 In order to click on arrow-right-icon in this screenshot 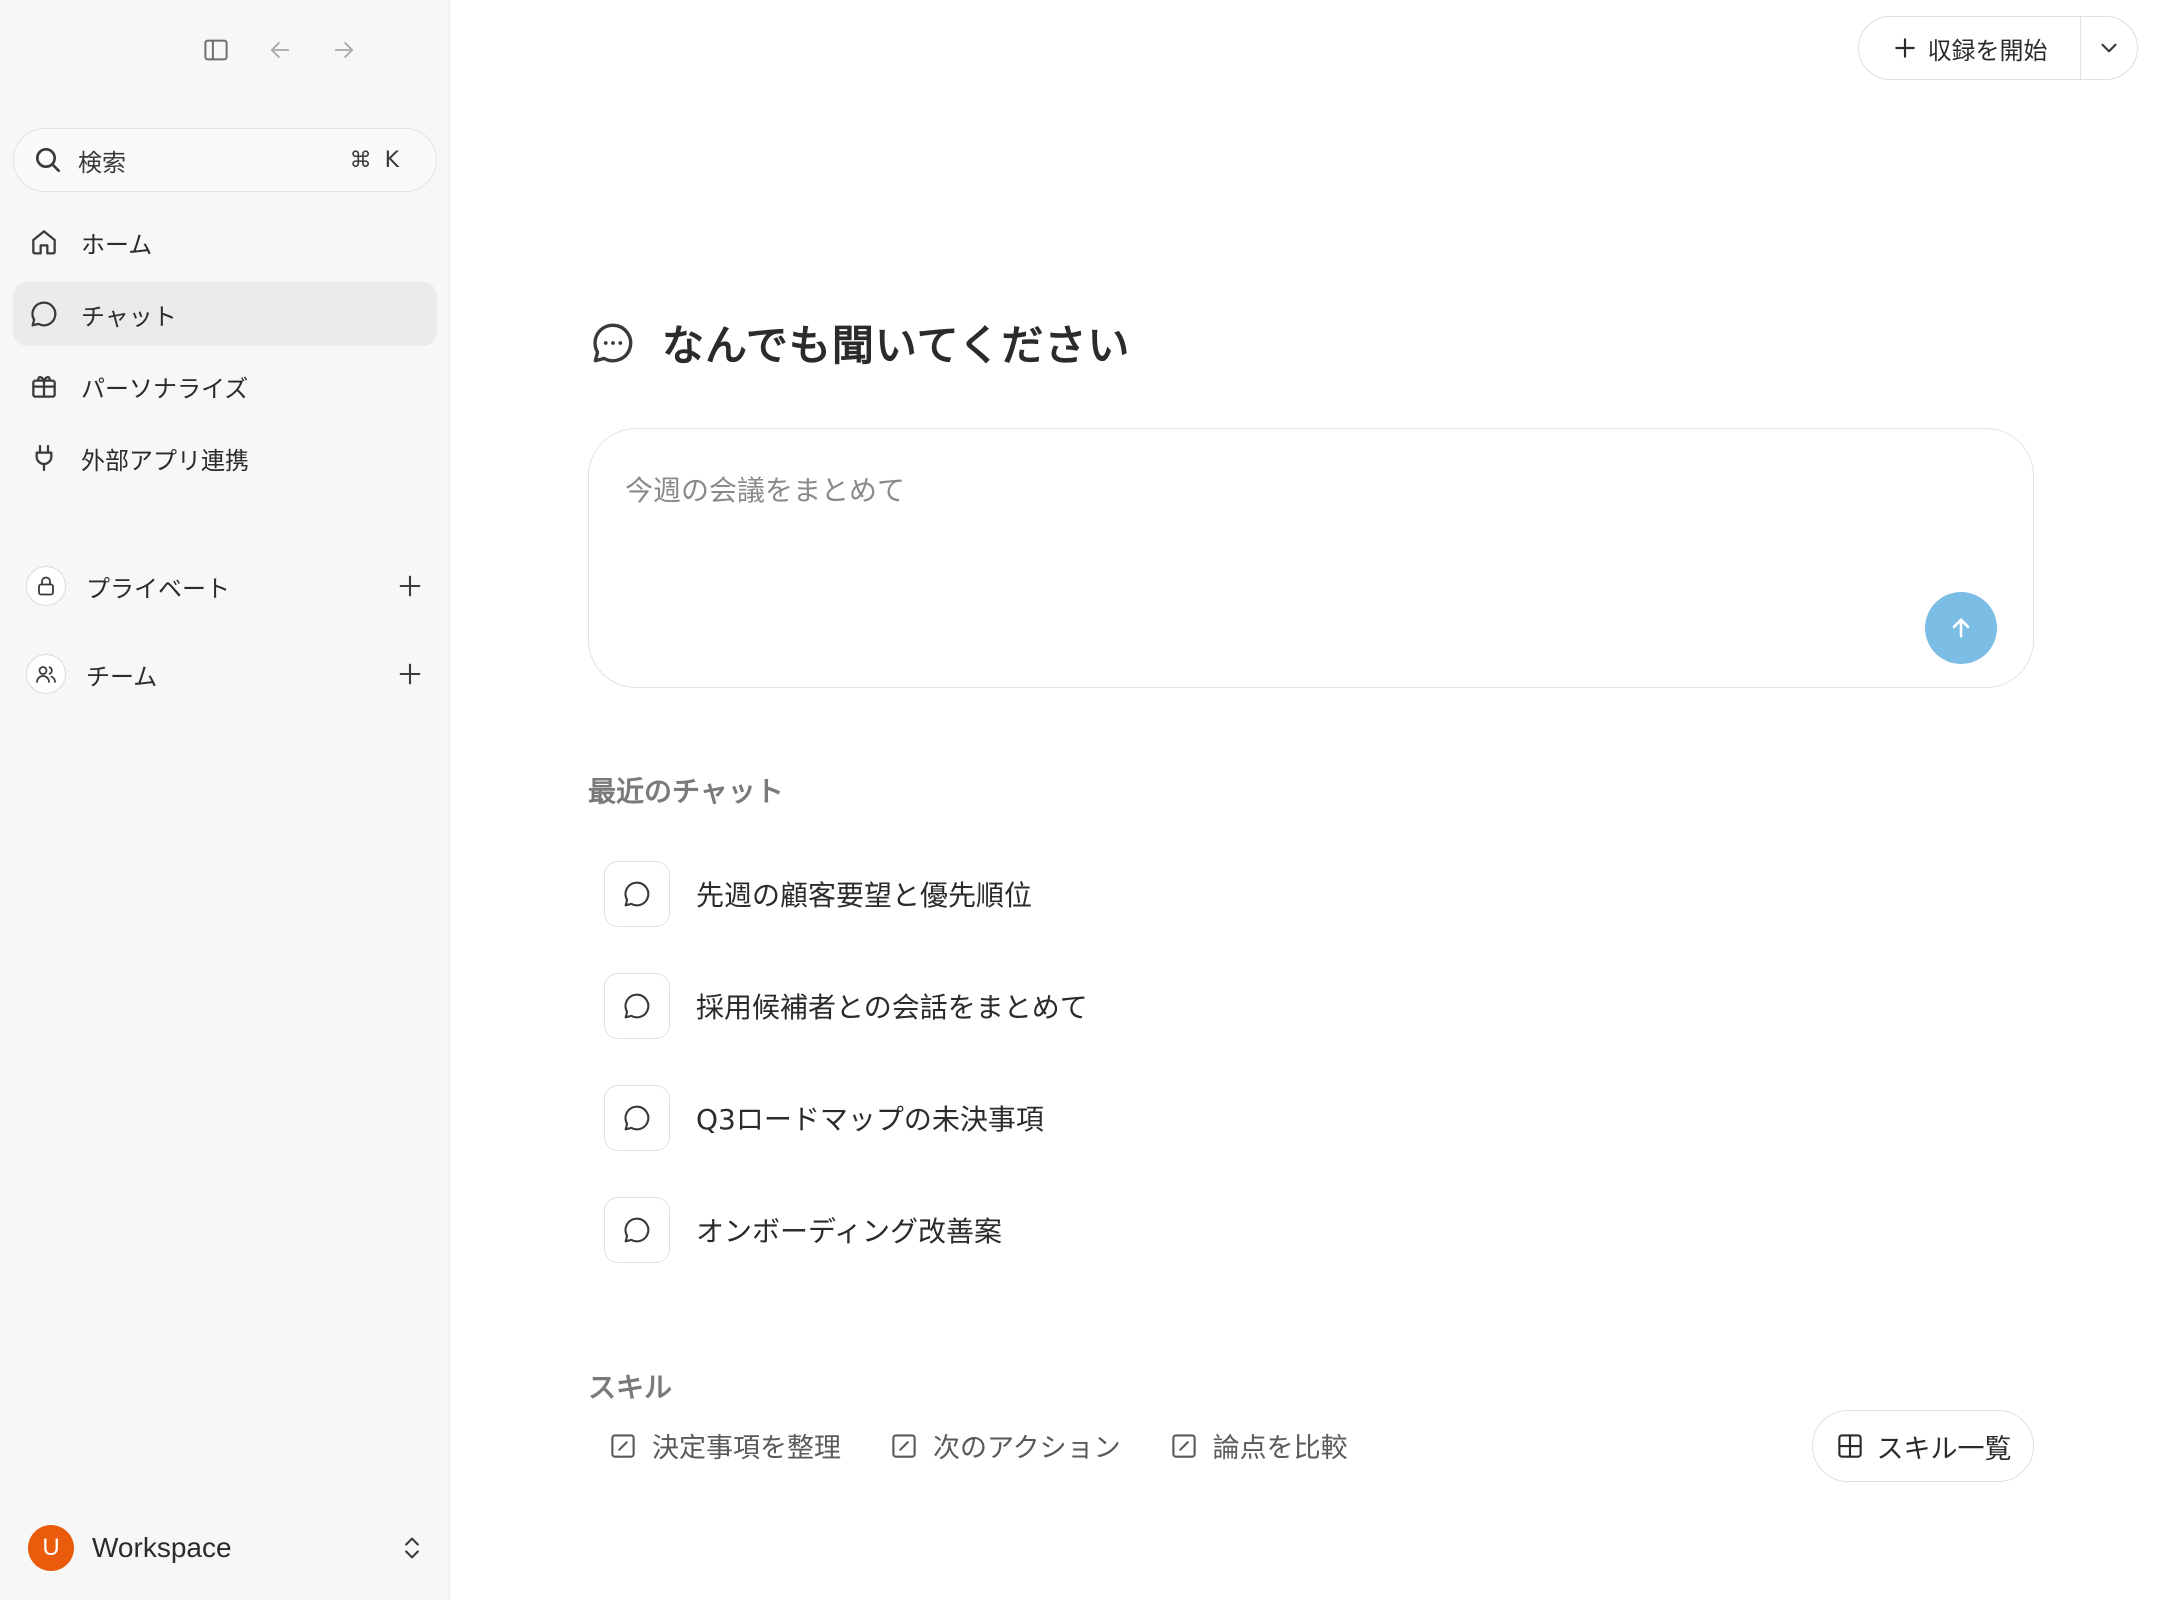, I will do `click(344, 50)`.